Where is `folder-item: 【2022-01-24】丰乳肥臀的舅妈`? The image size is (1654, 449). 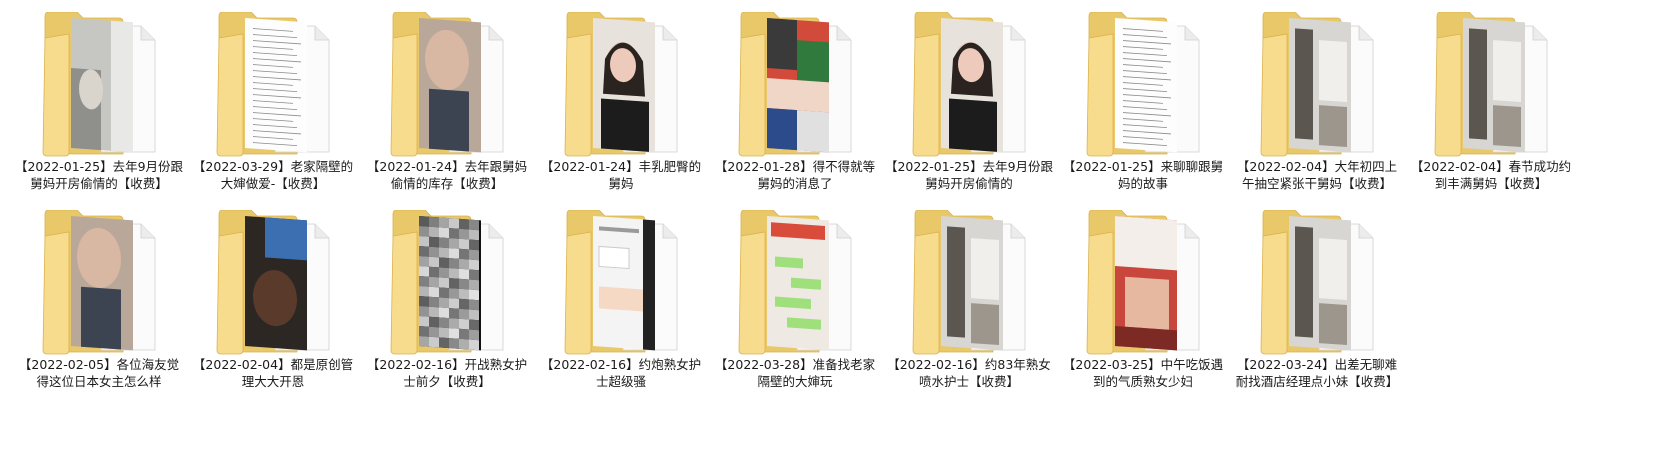 folder-item: 【2022-01-24】丰乳肥臀的舅妈 is located at coordinates (621, 107).